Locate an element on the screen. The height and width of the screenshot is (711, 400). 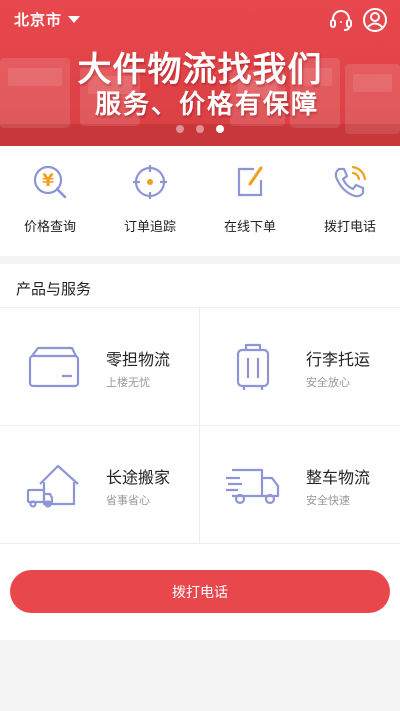
phone-call-icon is located at coordinates (350, 182).